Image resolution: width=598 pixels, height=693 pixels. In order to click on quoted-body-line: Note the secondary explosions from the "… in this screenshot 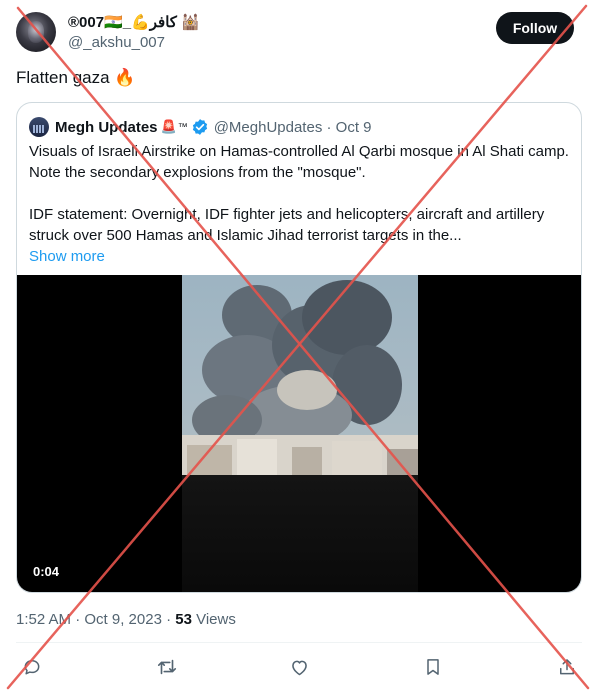, I will do `click(197, 172)`.